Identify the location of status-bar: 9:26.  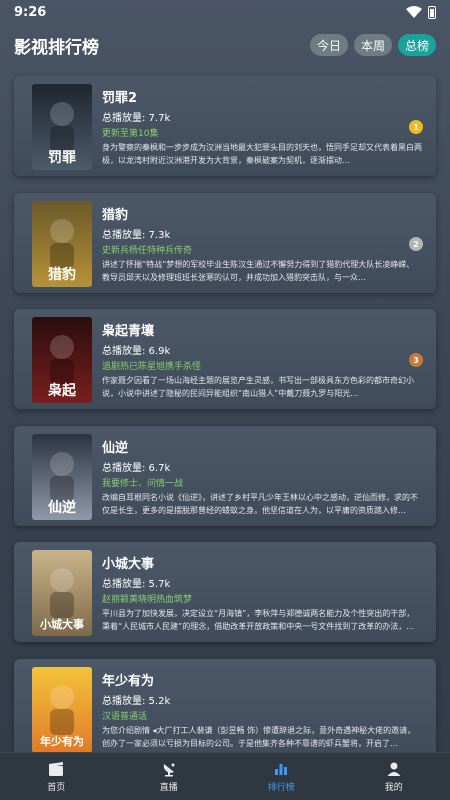
(225, 12).